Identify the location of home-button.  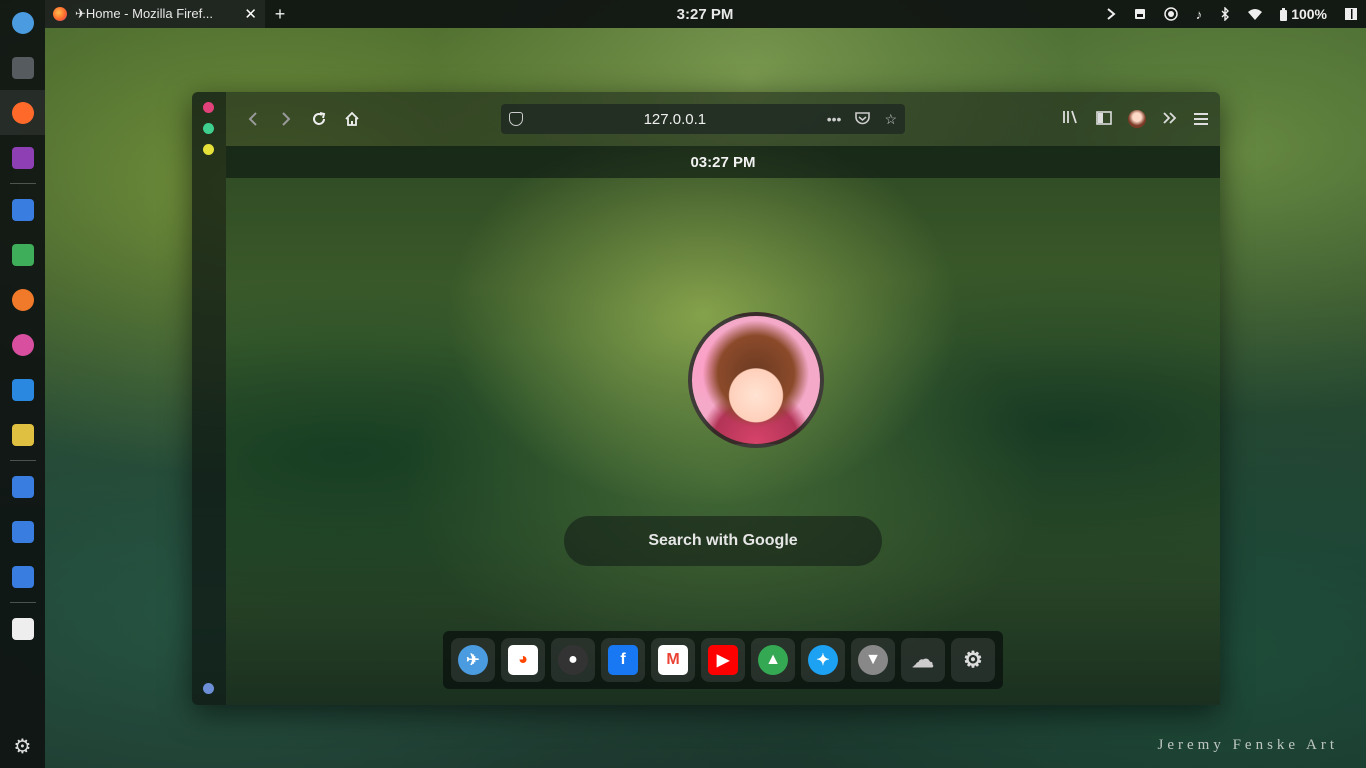
(351, 119).